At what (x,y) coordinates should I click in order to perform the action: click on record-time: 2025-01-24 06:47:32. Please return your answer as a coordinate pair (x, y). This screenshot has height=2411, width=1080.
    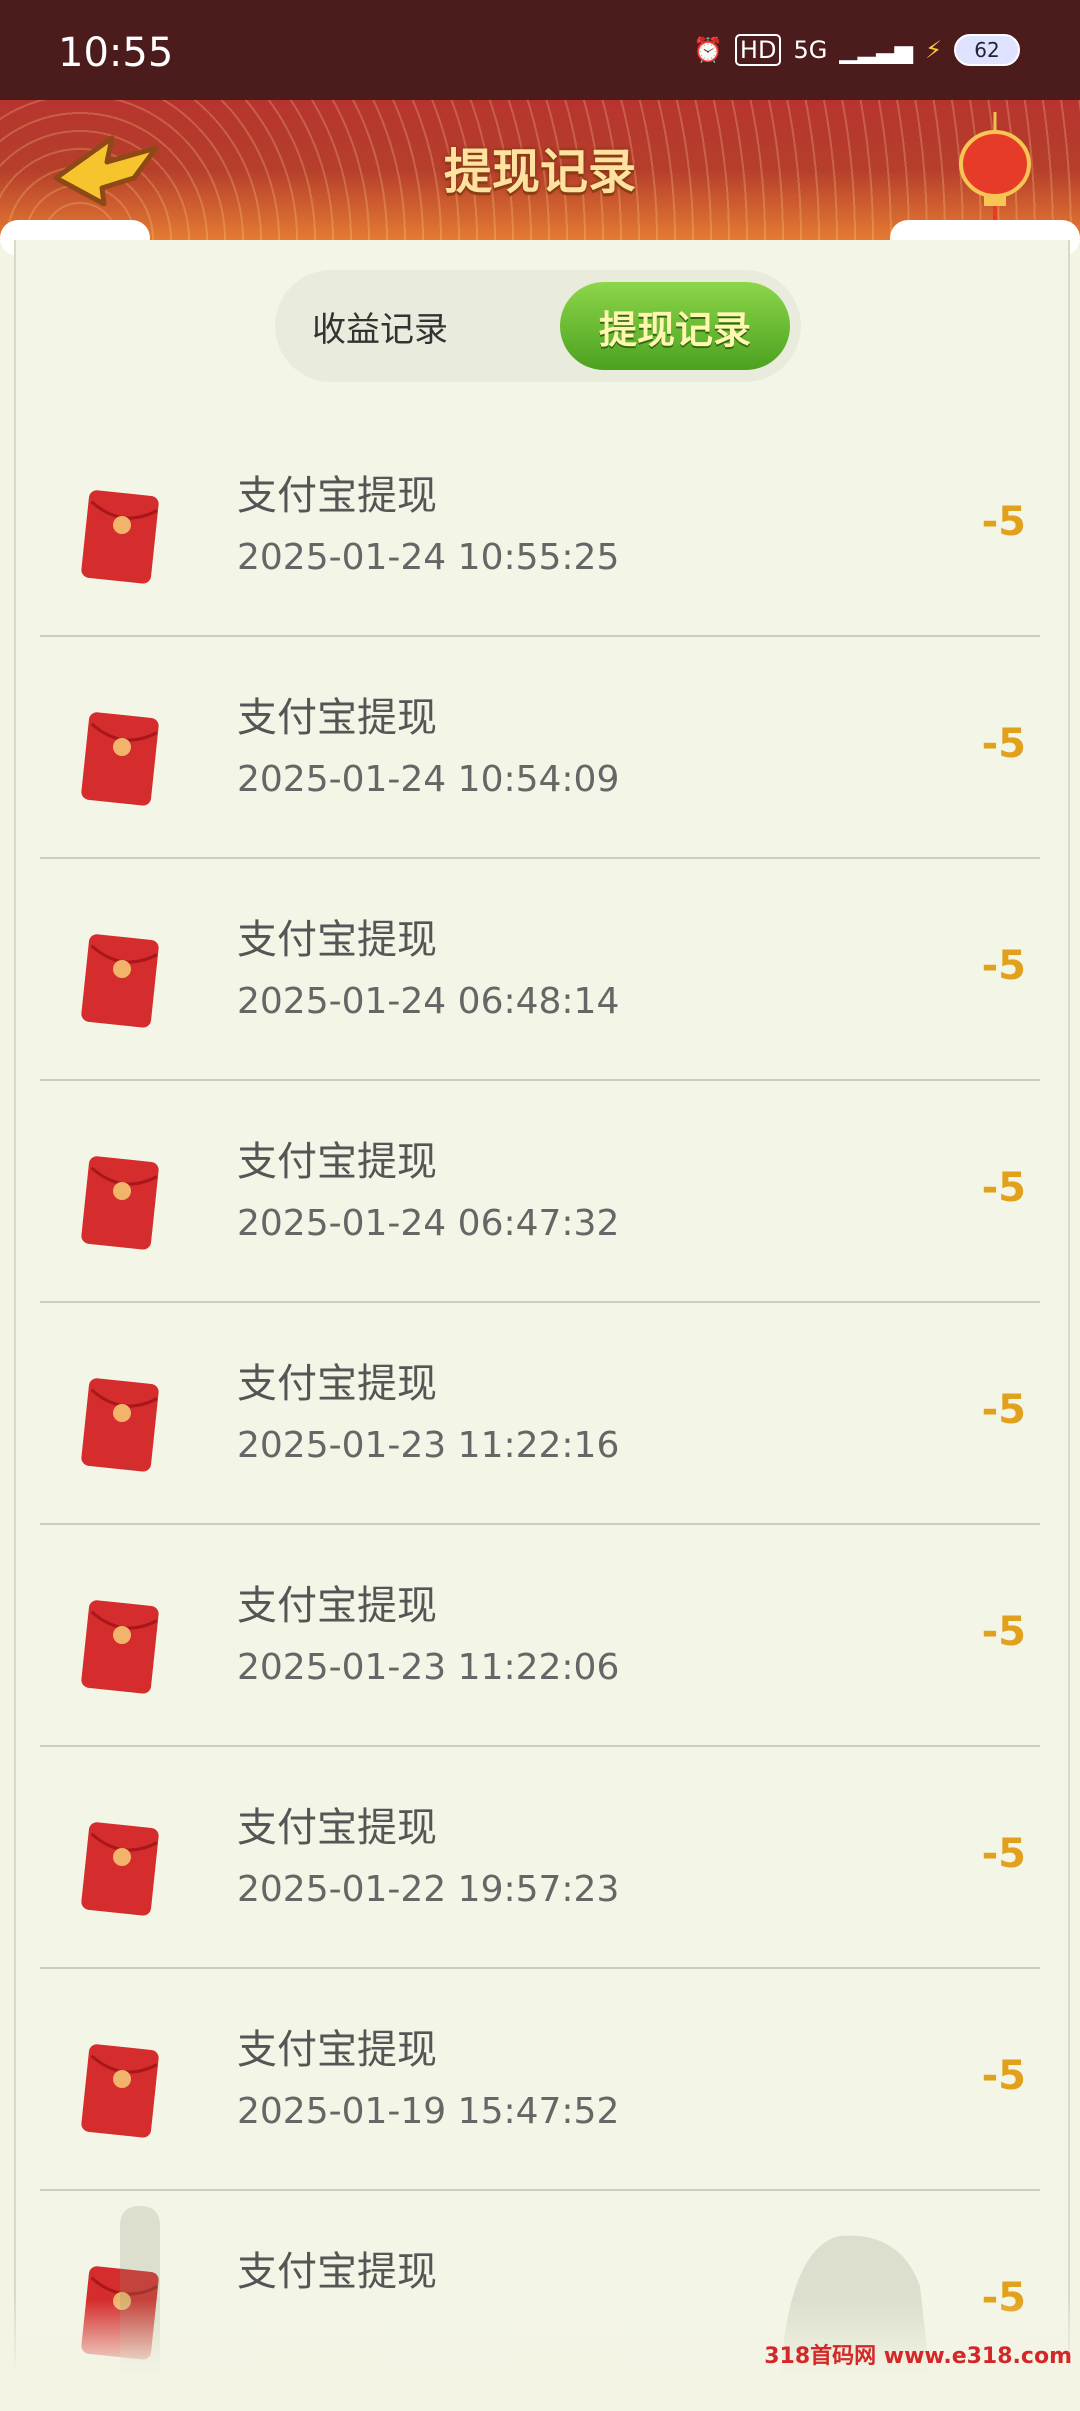
    Looking at the image, I should click on (428, 1223).